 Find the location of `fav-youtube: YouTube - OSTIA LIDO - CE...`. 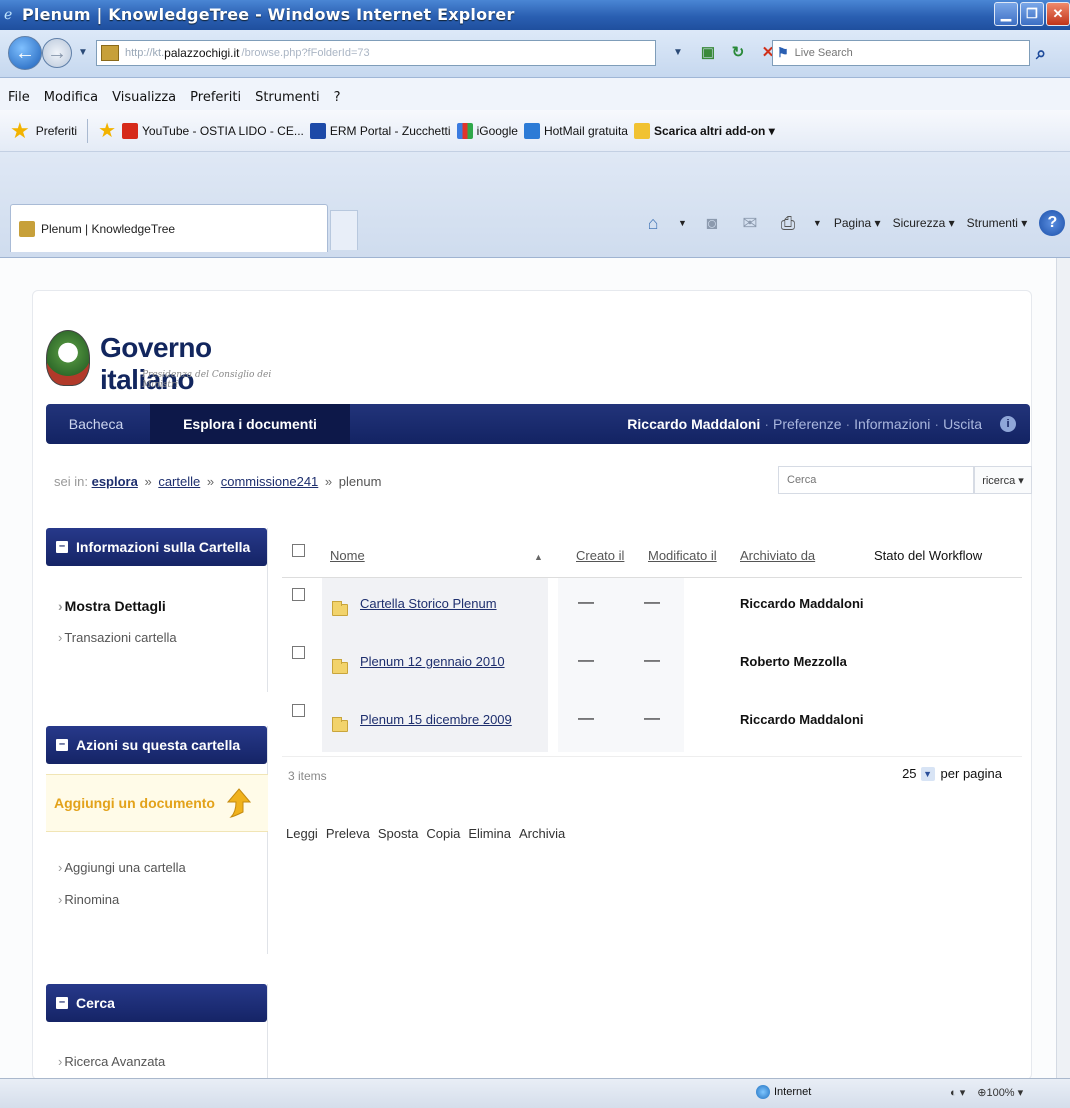

fav-youtube: YouTube - OSTIA LIDO - CE... is located at coordinates (213, 130).